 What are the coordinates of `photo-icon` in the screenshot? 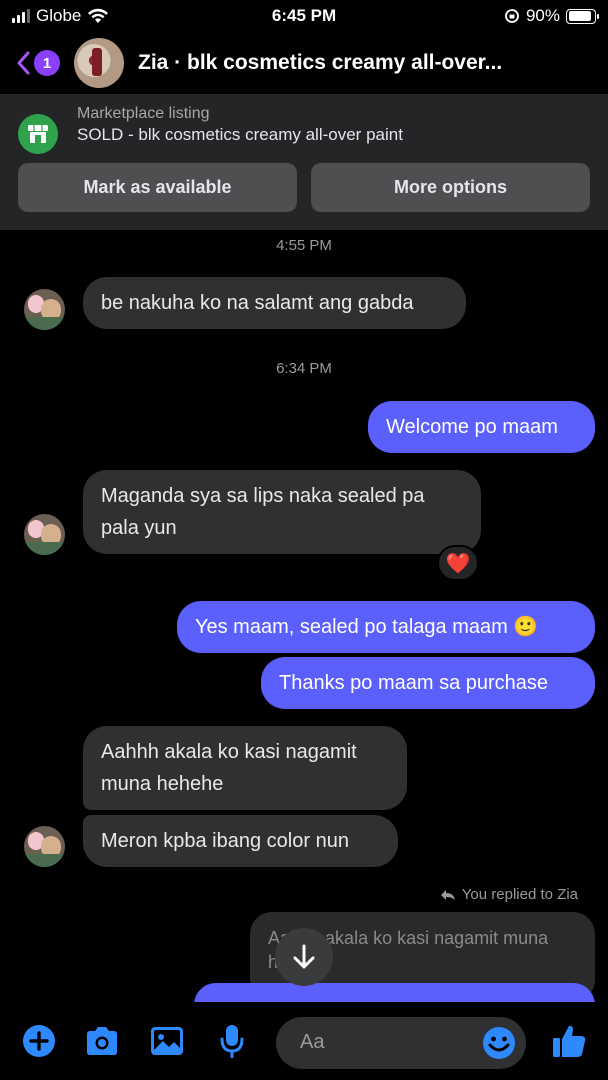 It's located at (167, 1041).